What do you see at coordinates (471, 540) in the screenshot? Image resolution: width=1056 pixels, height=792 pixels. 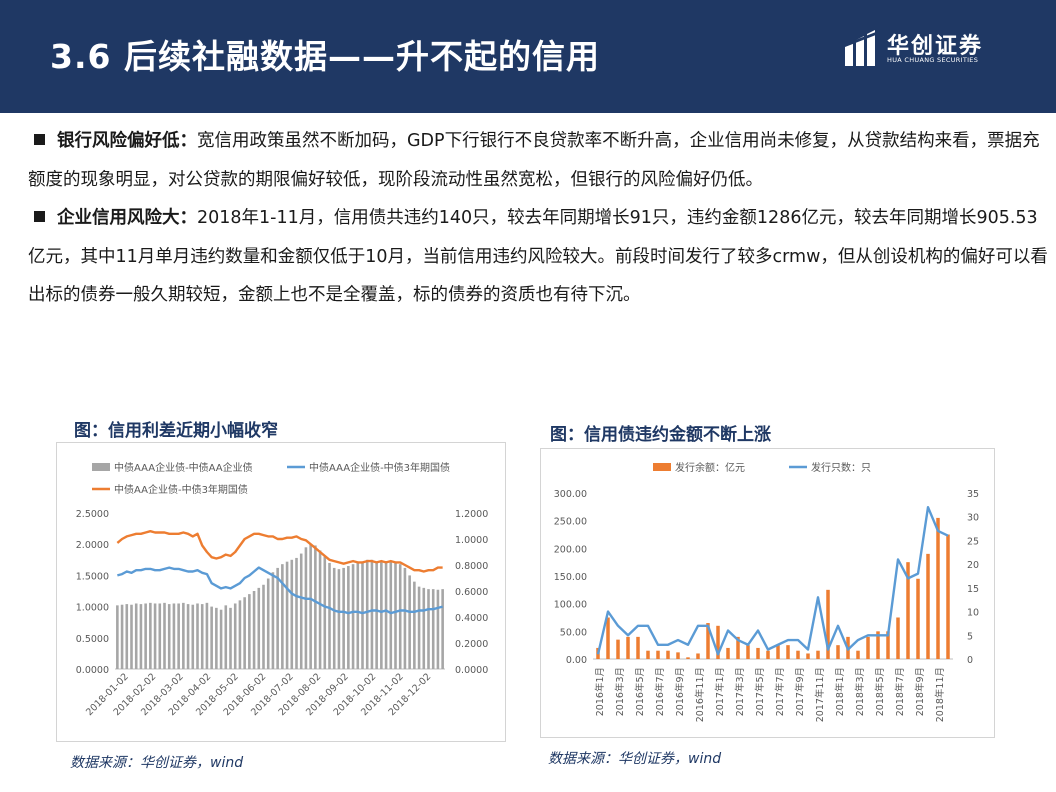 I see `right-axis-tick-label: 1.0000` at bounding box center [471, 540].